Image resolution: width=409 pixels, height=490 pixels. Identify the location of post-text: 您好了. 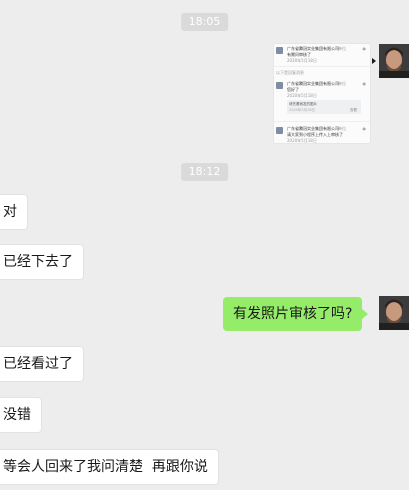
(293, 89).